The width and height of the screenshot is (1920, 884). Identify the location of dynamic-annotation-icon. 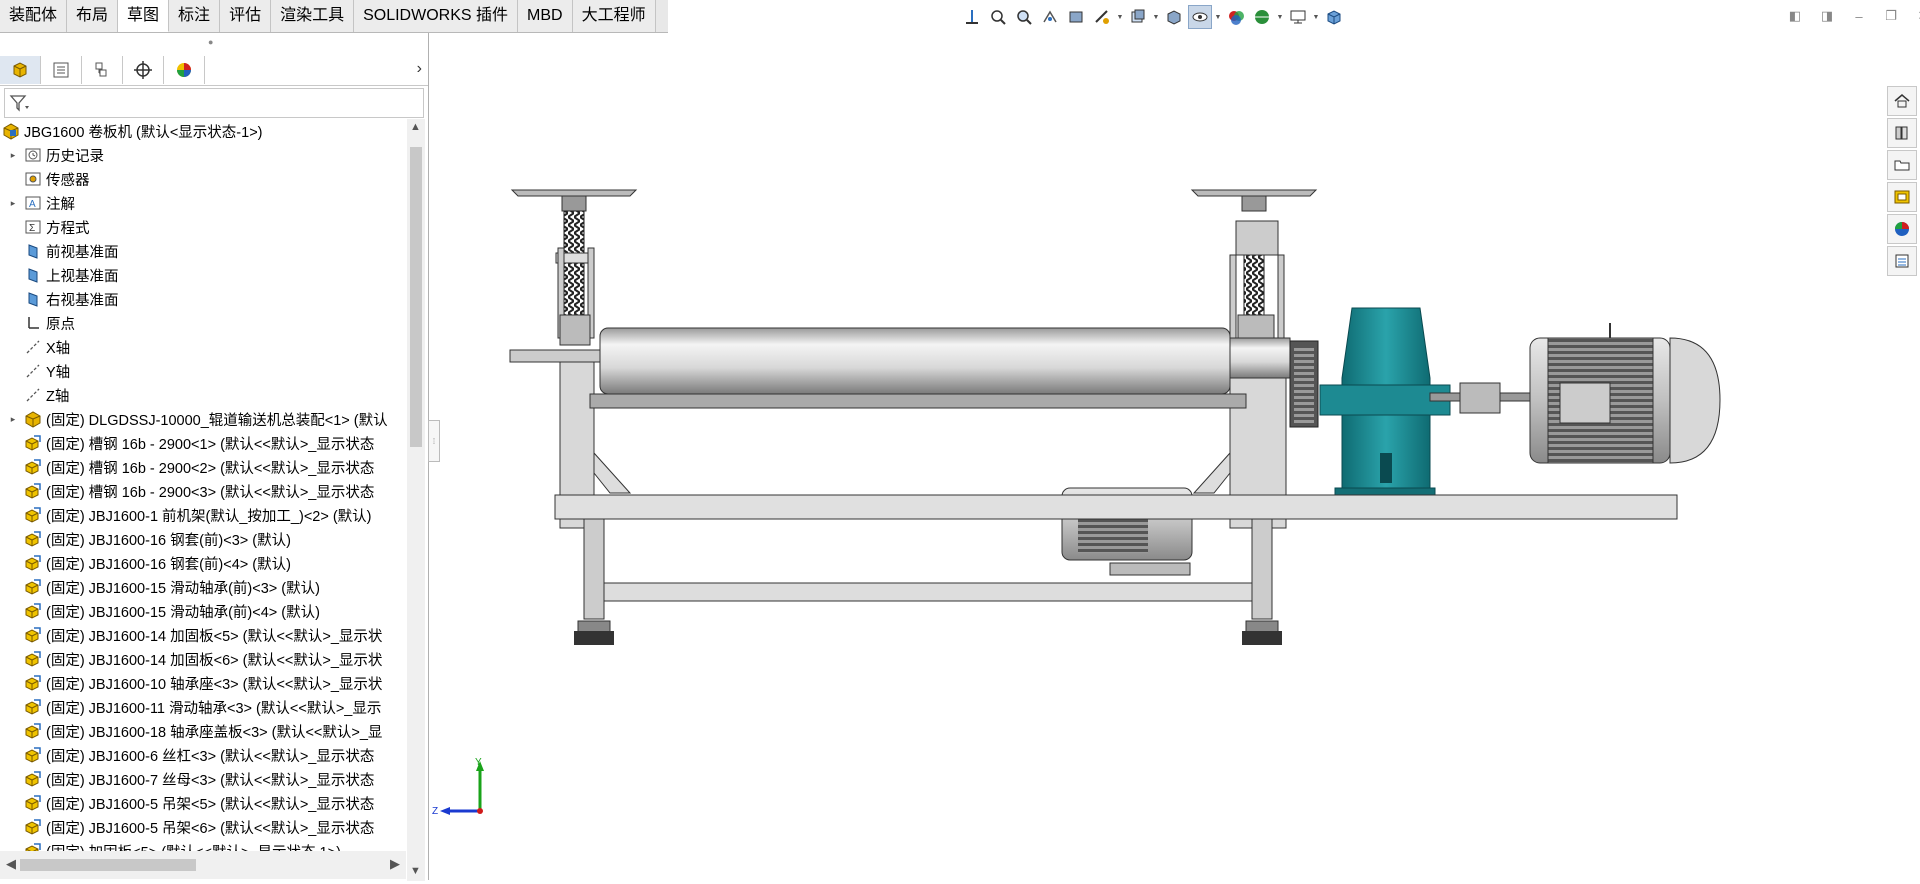
(1102, 17).